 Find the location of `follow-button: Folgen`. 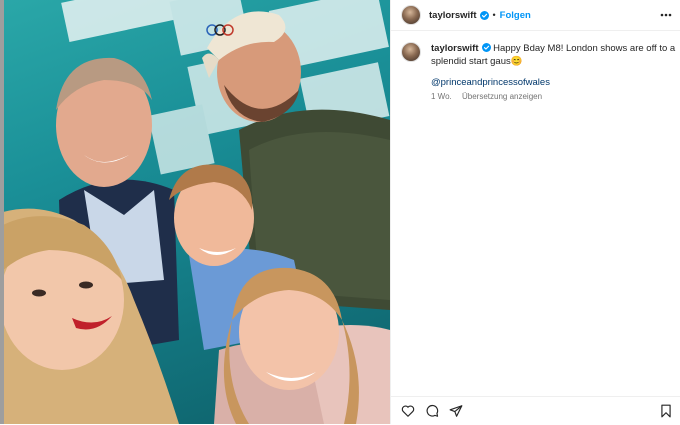

follow-button: Folgen is located at coordinates (515, 15).